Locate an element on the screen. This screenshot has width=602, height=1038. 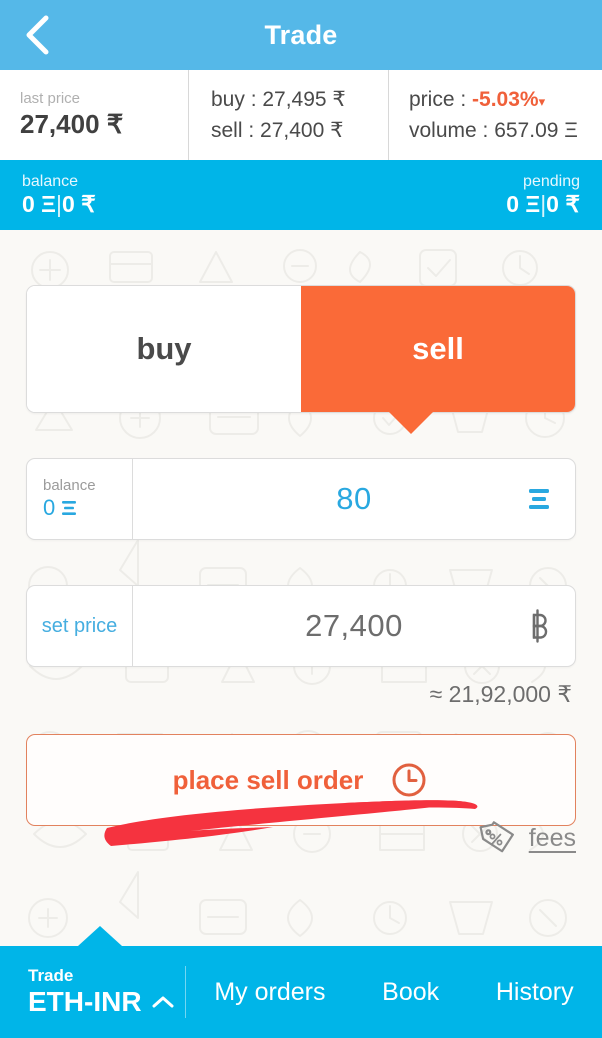
amount-balance-caption: balance is located at coordinates (69, 485).